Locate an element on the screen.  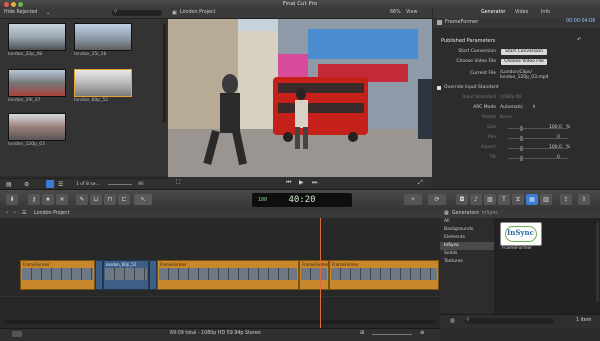
zoom-slider is located at coordinates (120, 184).